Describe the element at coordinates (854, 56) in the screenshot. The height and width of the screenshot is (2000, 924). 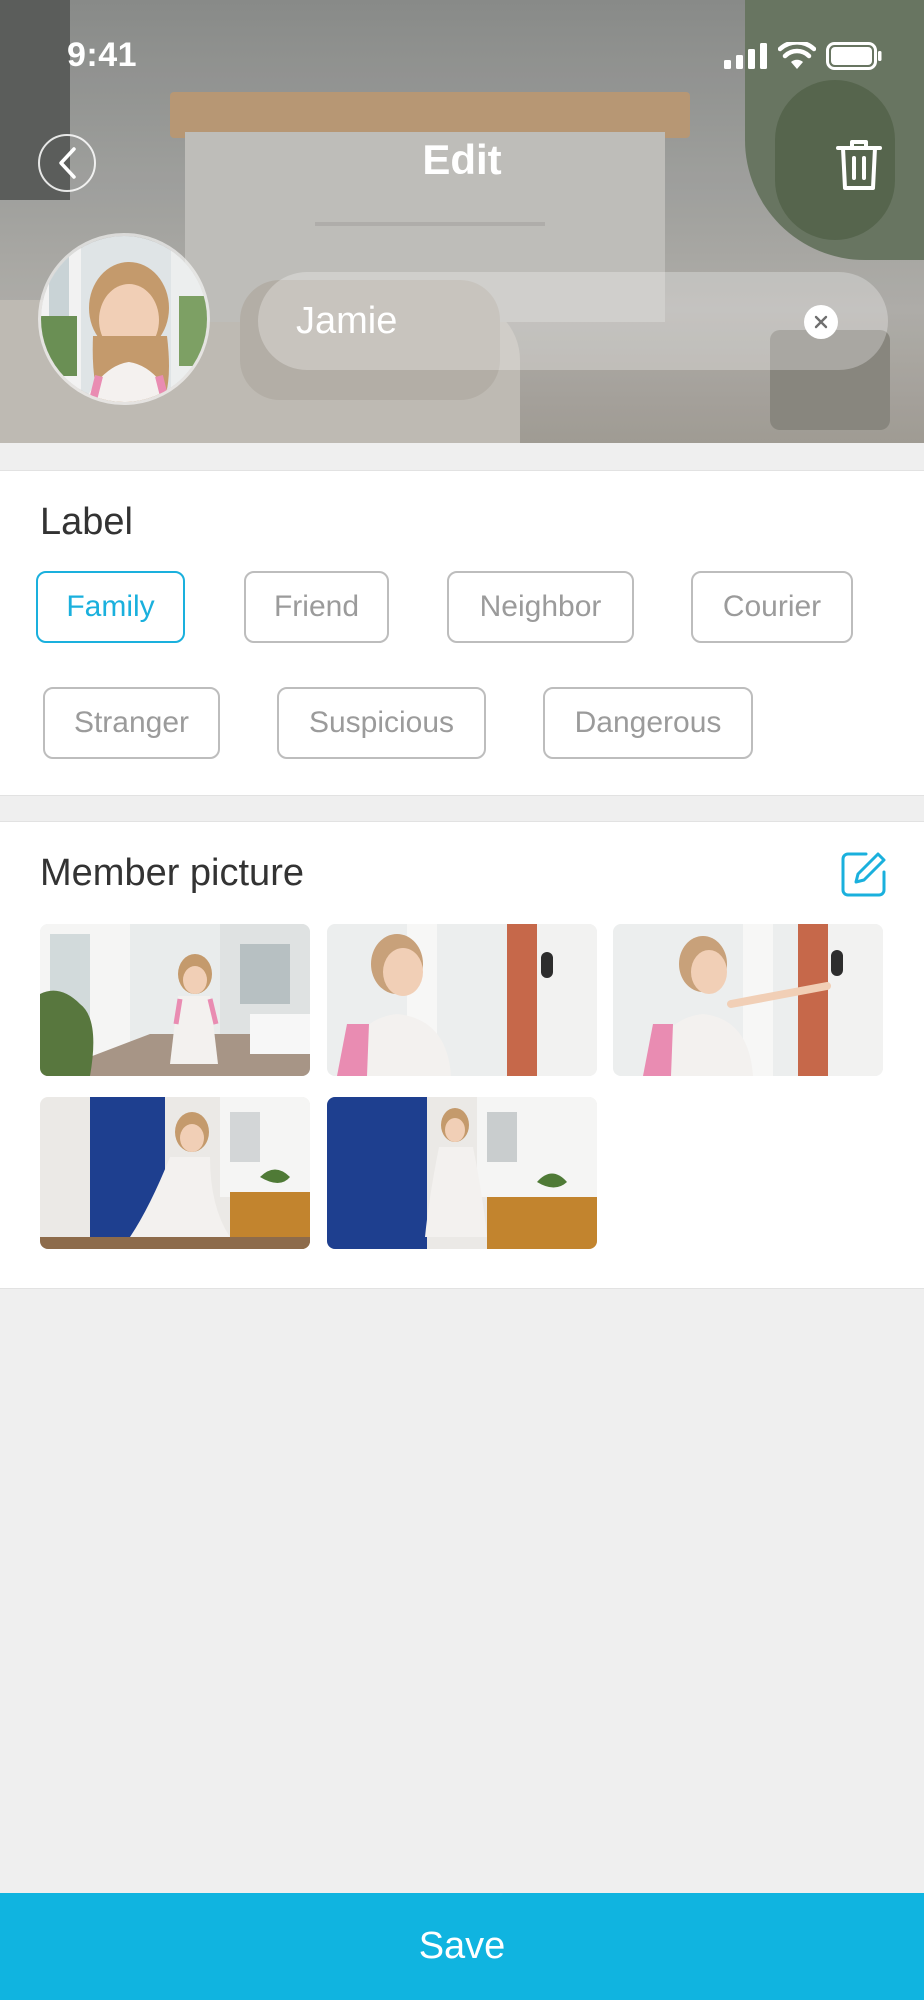
I see `battery-icon` at that location.